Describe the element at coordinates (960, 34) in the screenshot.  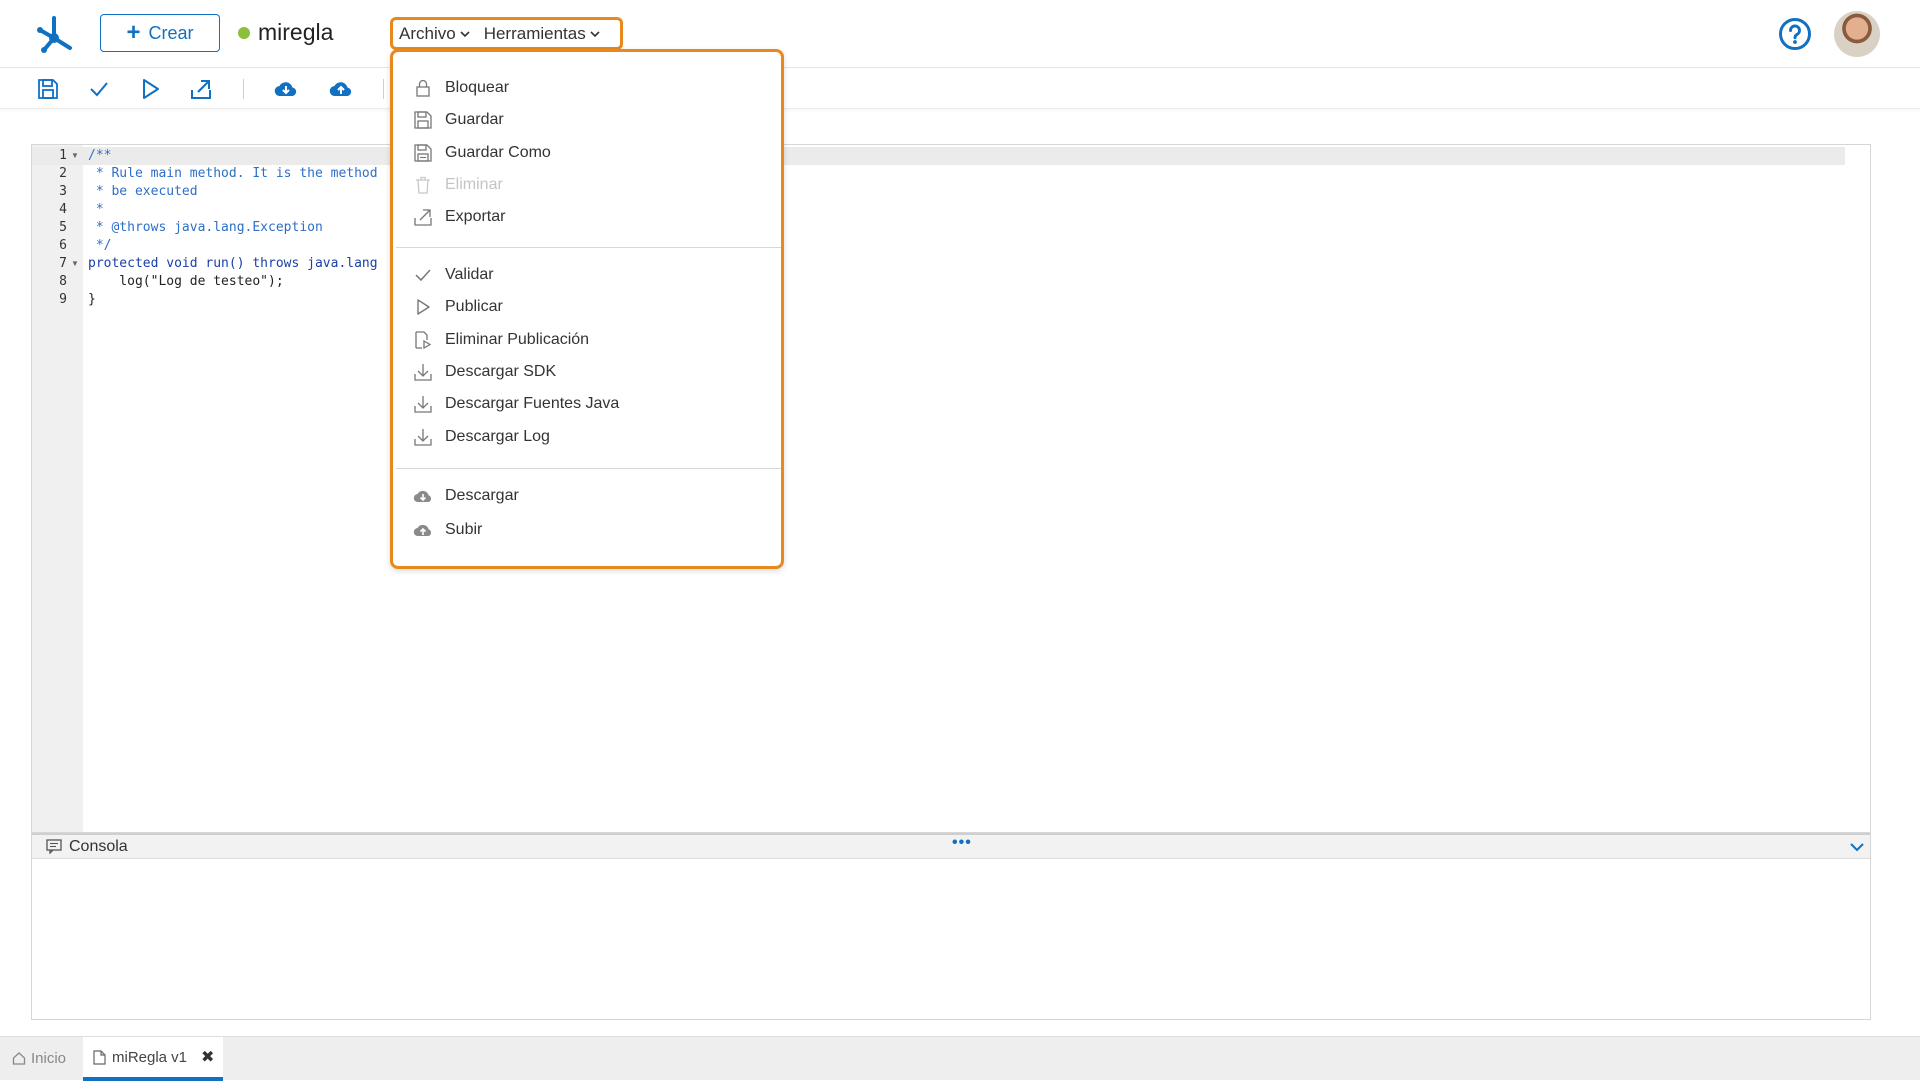
I see `app-header: + Crear miregla Archivo Herramientas` at that location.